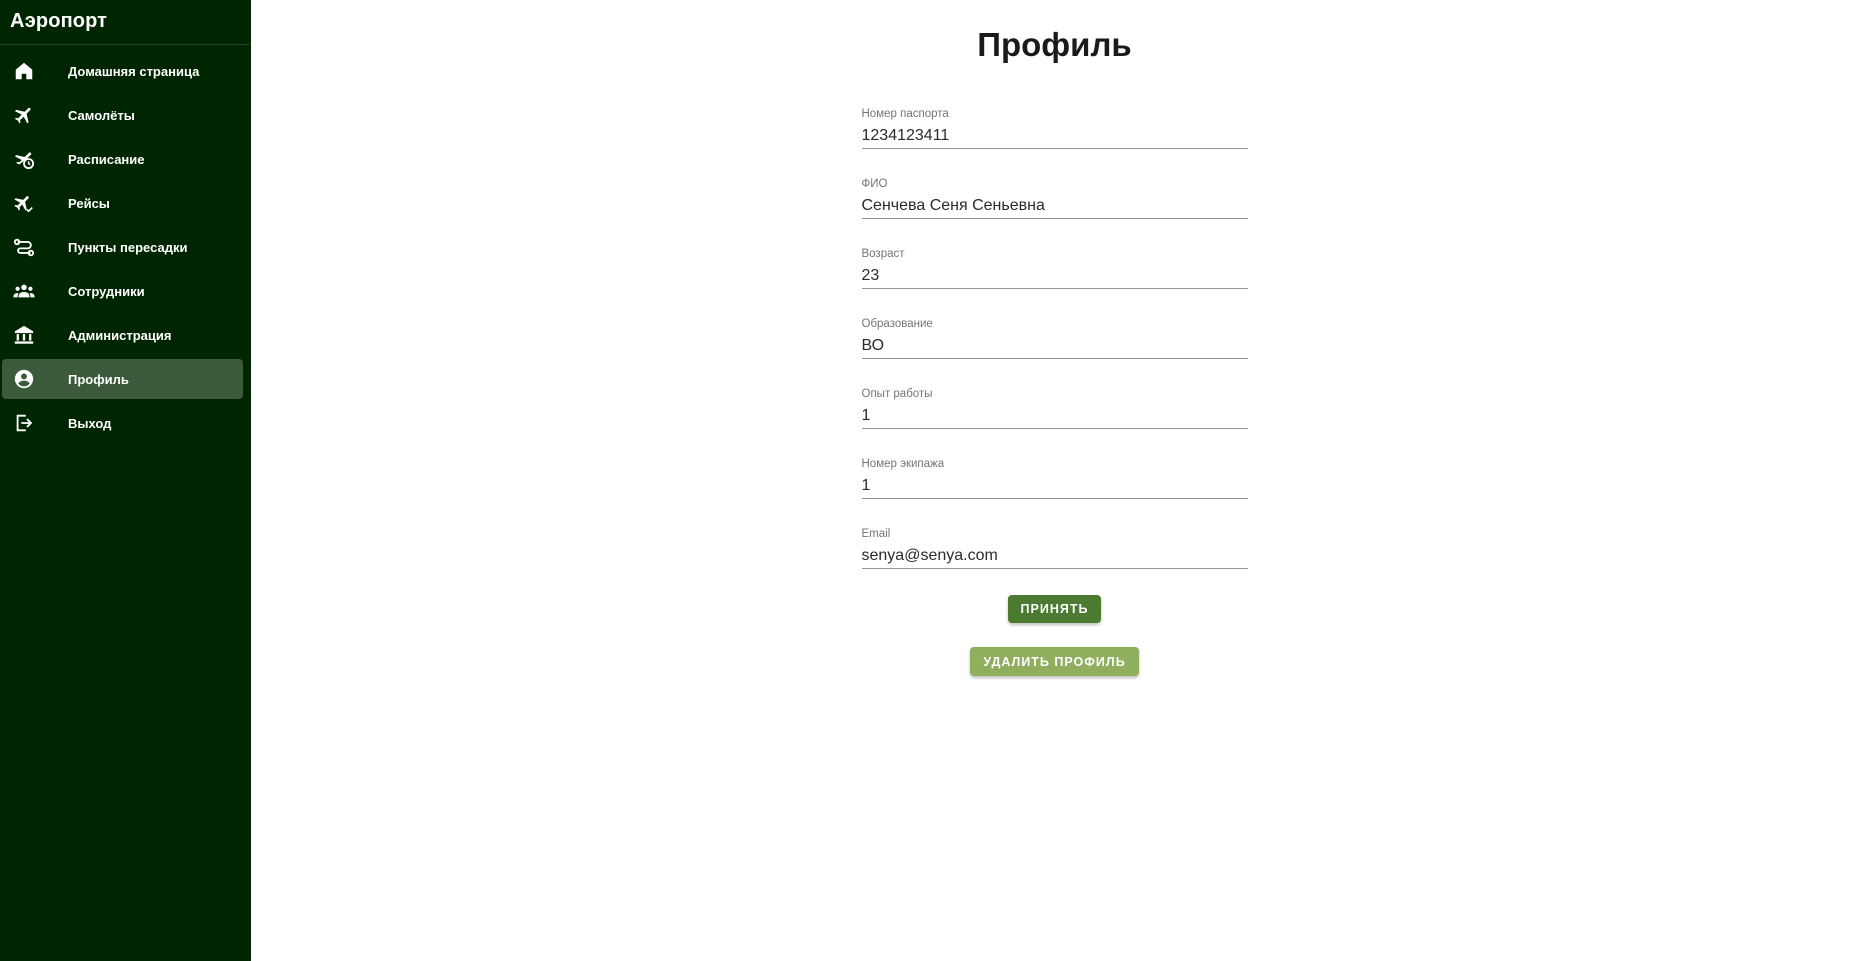 This screenshot has width=1858, height=961. What do you see at coordinates (122, 203) in the screenshot?
I see `sidebar-item-flights: Рейсы` at bounding box center [122, 203].